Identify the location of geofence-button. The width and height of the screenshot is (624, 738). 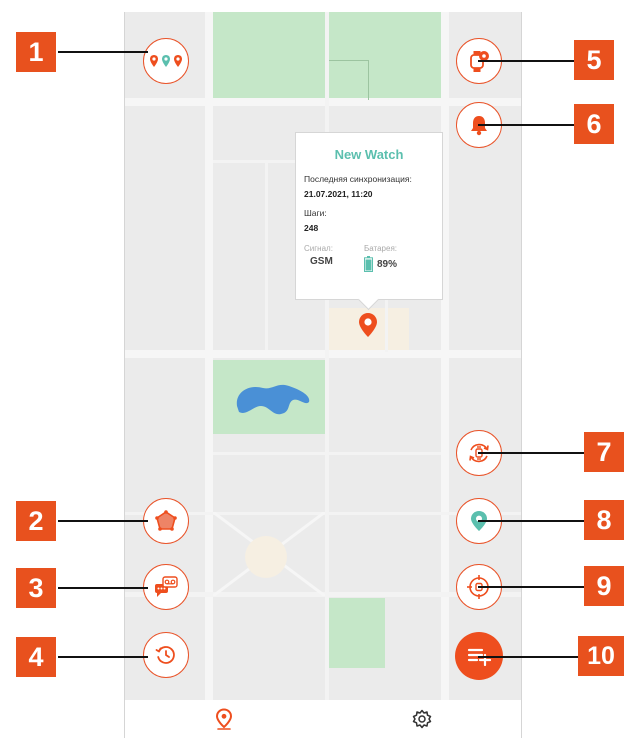
(166, 521).